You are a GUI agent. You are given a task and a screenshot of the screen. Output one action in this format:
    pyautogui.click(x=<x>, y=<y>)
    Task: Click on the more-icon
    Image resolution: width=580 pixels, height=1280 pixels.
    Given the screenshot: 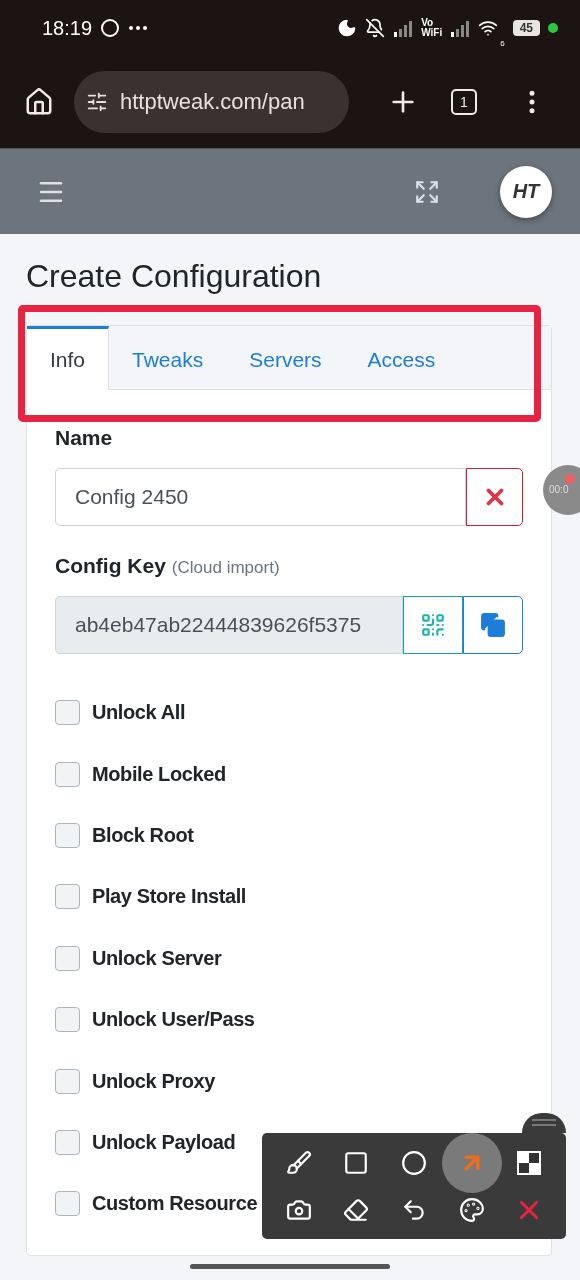 What is the action you would take?
    pyautogui.click(x=138, y=28)
    